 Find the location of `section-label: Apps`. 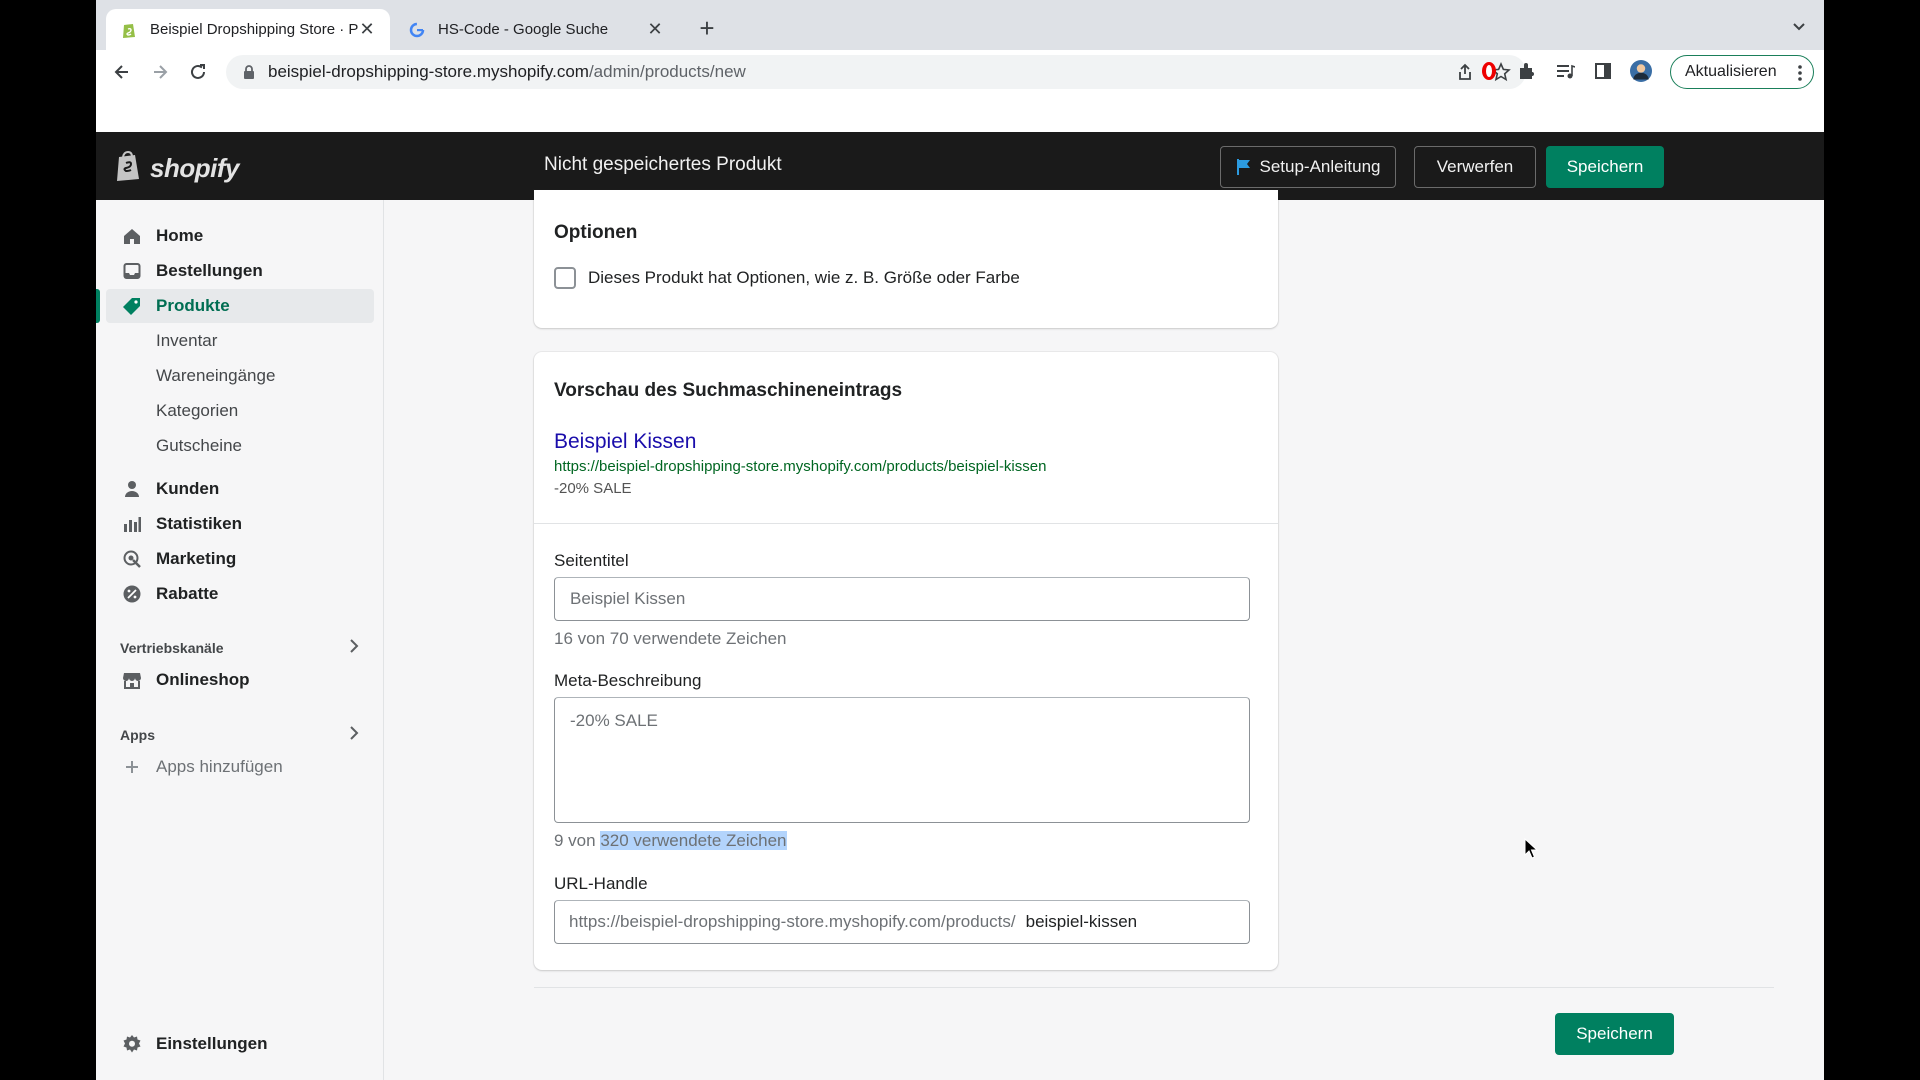

section-label: Apps is located at coordinates (137, 734).